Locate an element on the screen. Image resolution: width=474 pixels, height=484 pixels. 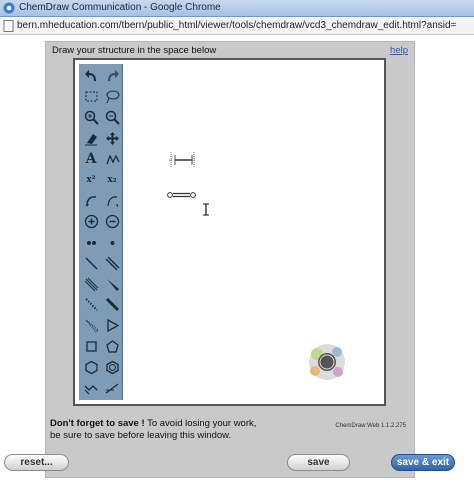
move-tool is located at coordinates (112, 138).